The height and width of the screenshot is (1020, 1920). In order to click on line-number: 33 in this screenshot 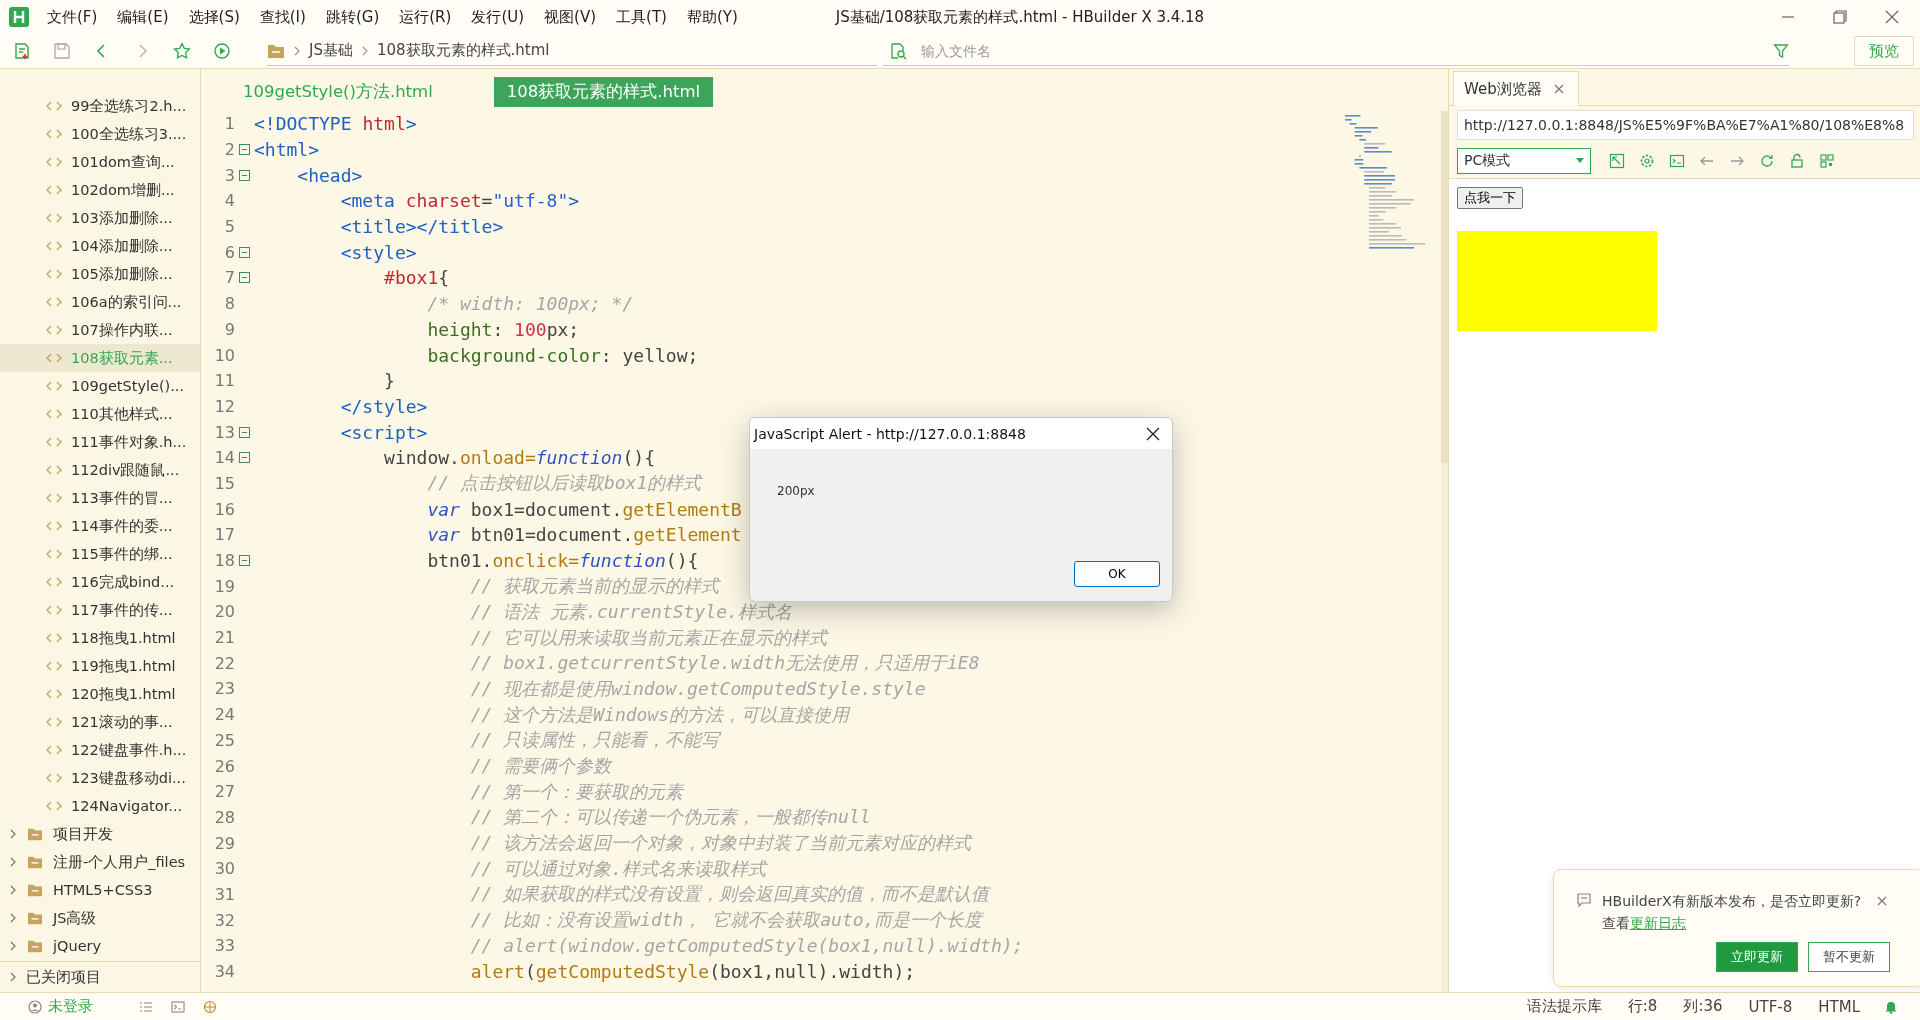, I will do `click(224, 946)`.